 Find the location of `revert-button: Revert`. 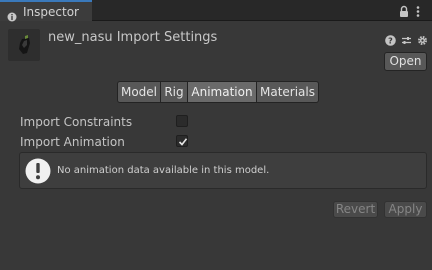

revert-button: Revert is located at coordinates (355, 209).